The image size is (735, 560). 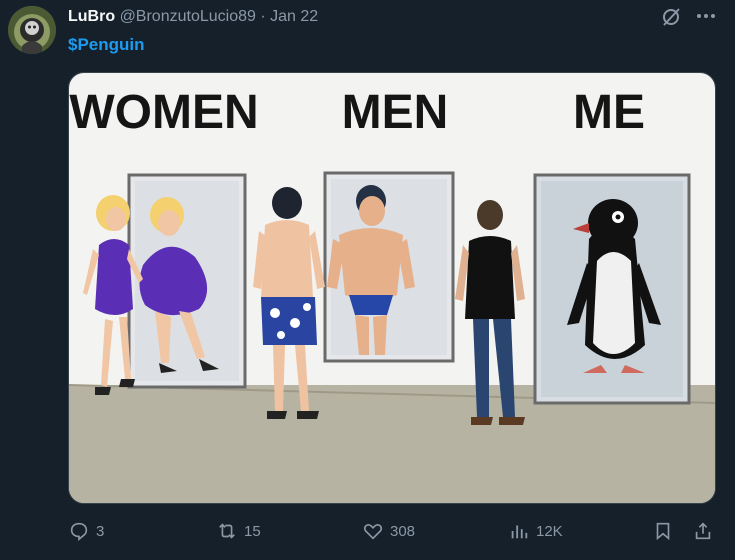 What do you see at coordinates (106, 45) in the screenshot?
I see `cashtag-link: $Penguin` at bounding box center [106, 45].